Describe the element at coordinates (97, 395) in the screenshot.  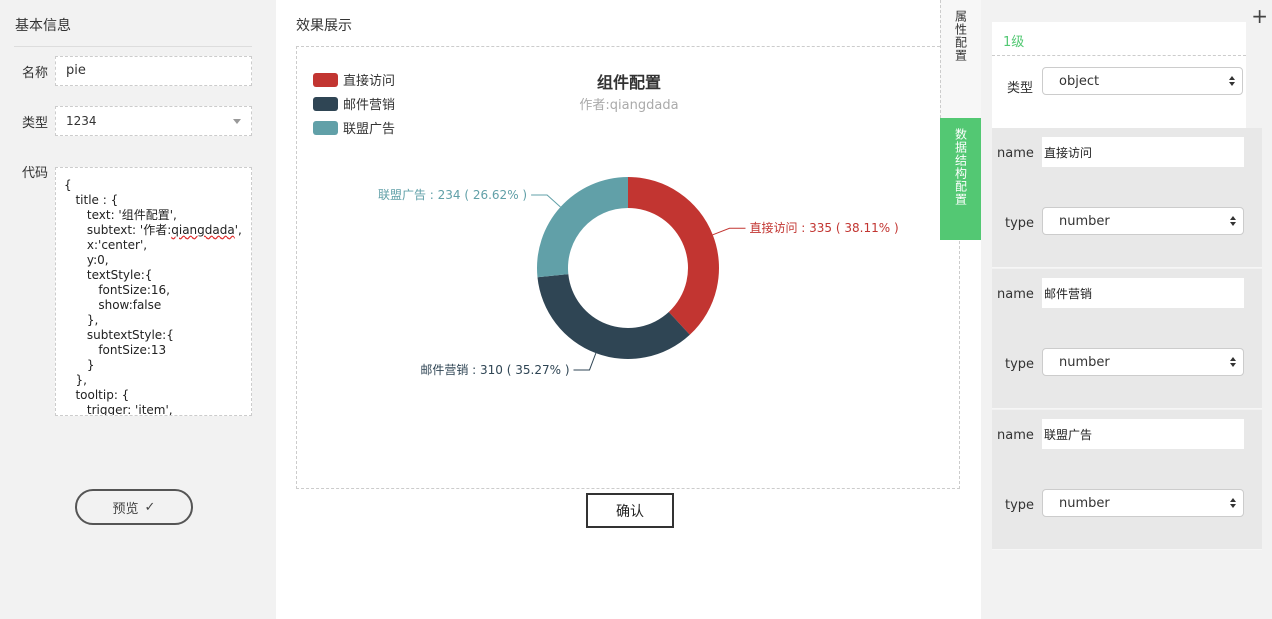
I see `code-line: tooltip: {` at that location.